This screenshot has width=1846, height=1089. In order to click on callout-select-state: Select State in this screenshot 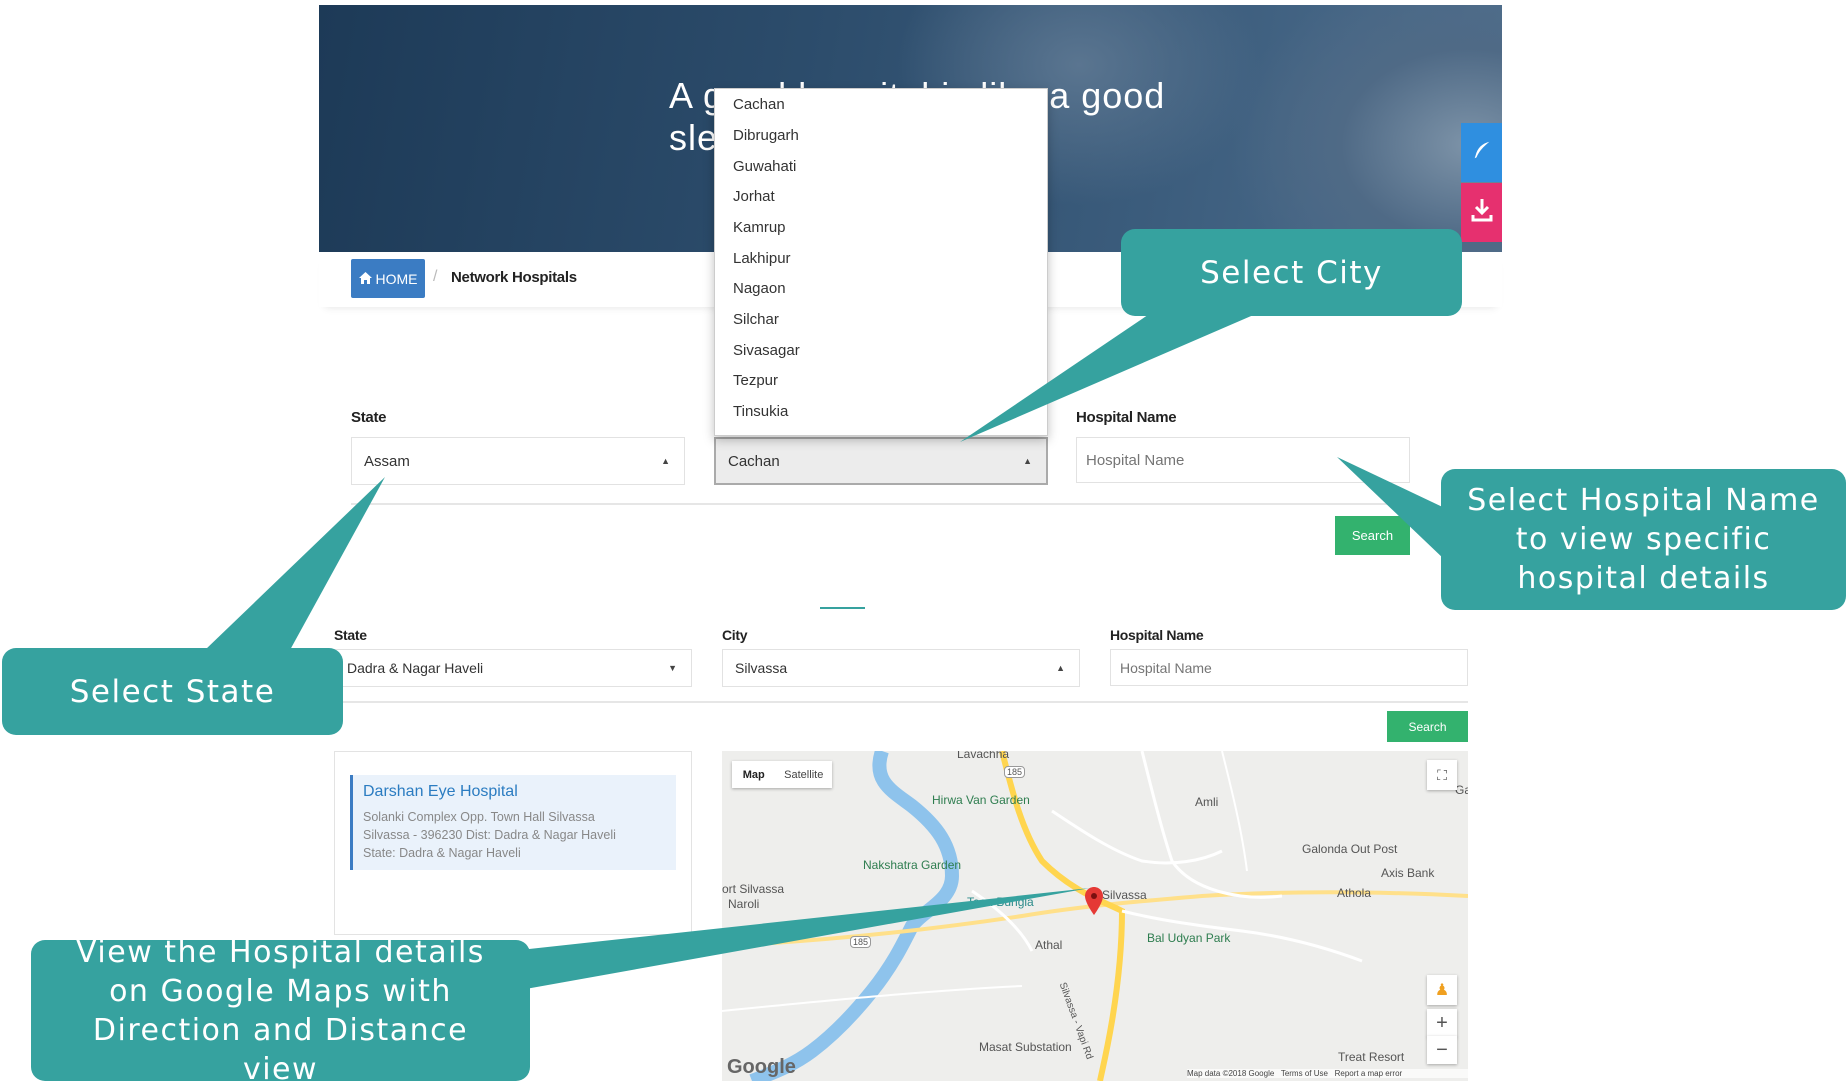, I will do `click(172, 691)`.